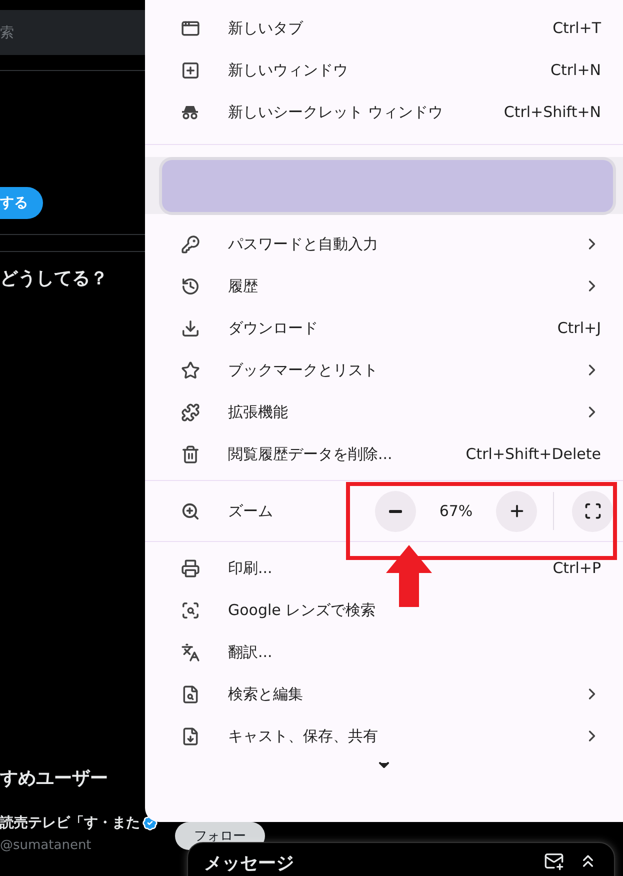 The image size is (623, 876). I want to click on document-download-icon, so click(190, 736).